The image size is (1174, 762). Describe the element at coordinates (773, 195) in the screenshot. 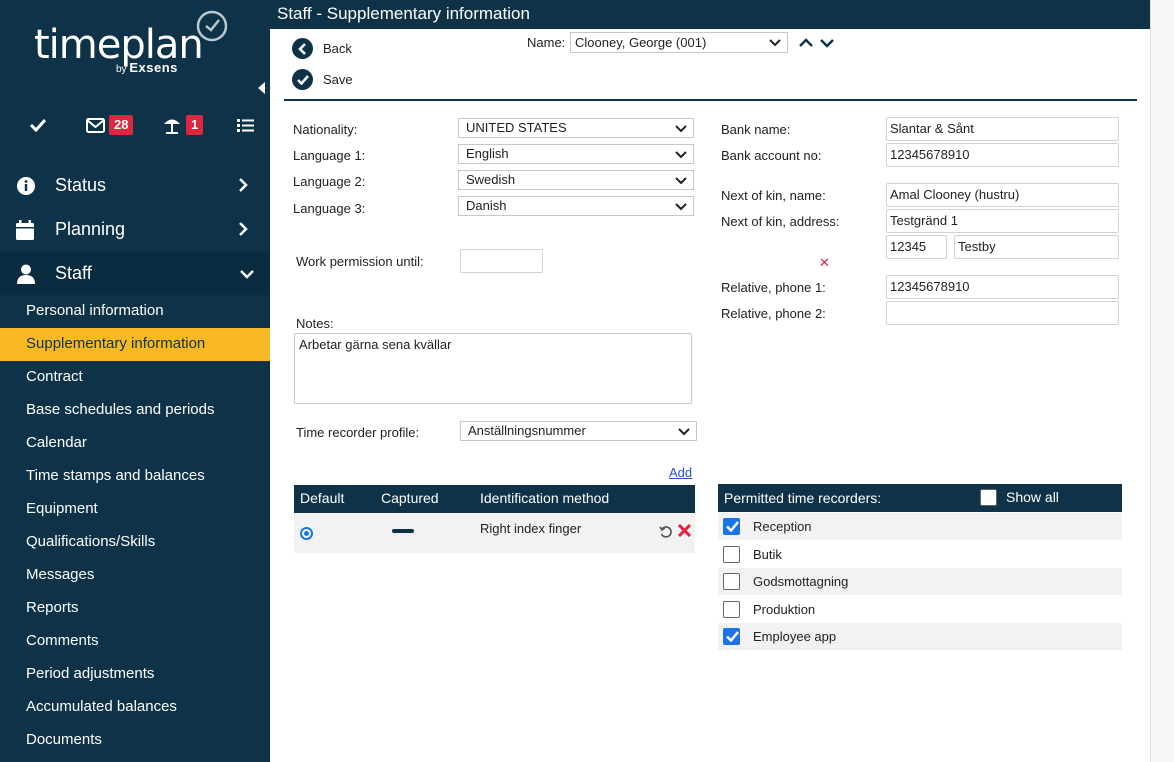

I see `kin-name-label: Next of kin, name:` at that location.